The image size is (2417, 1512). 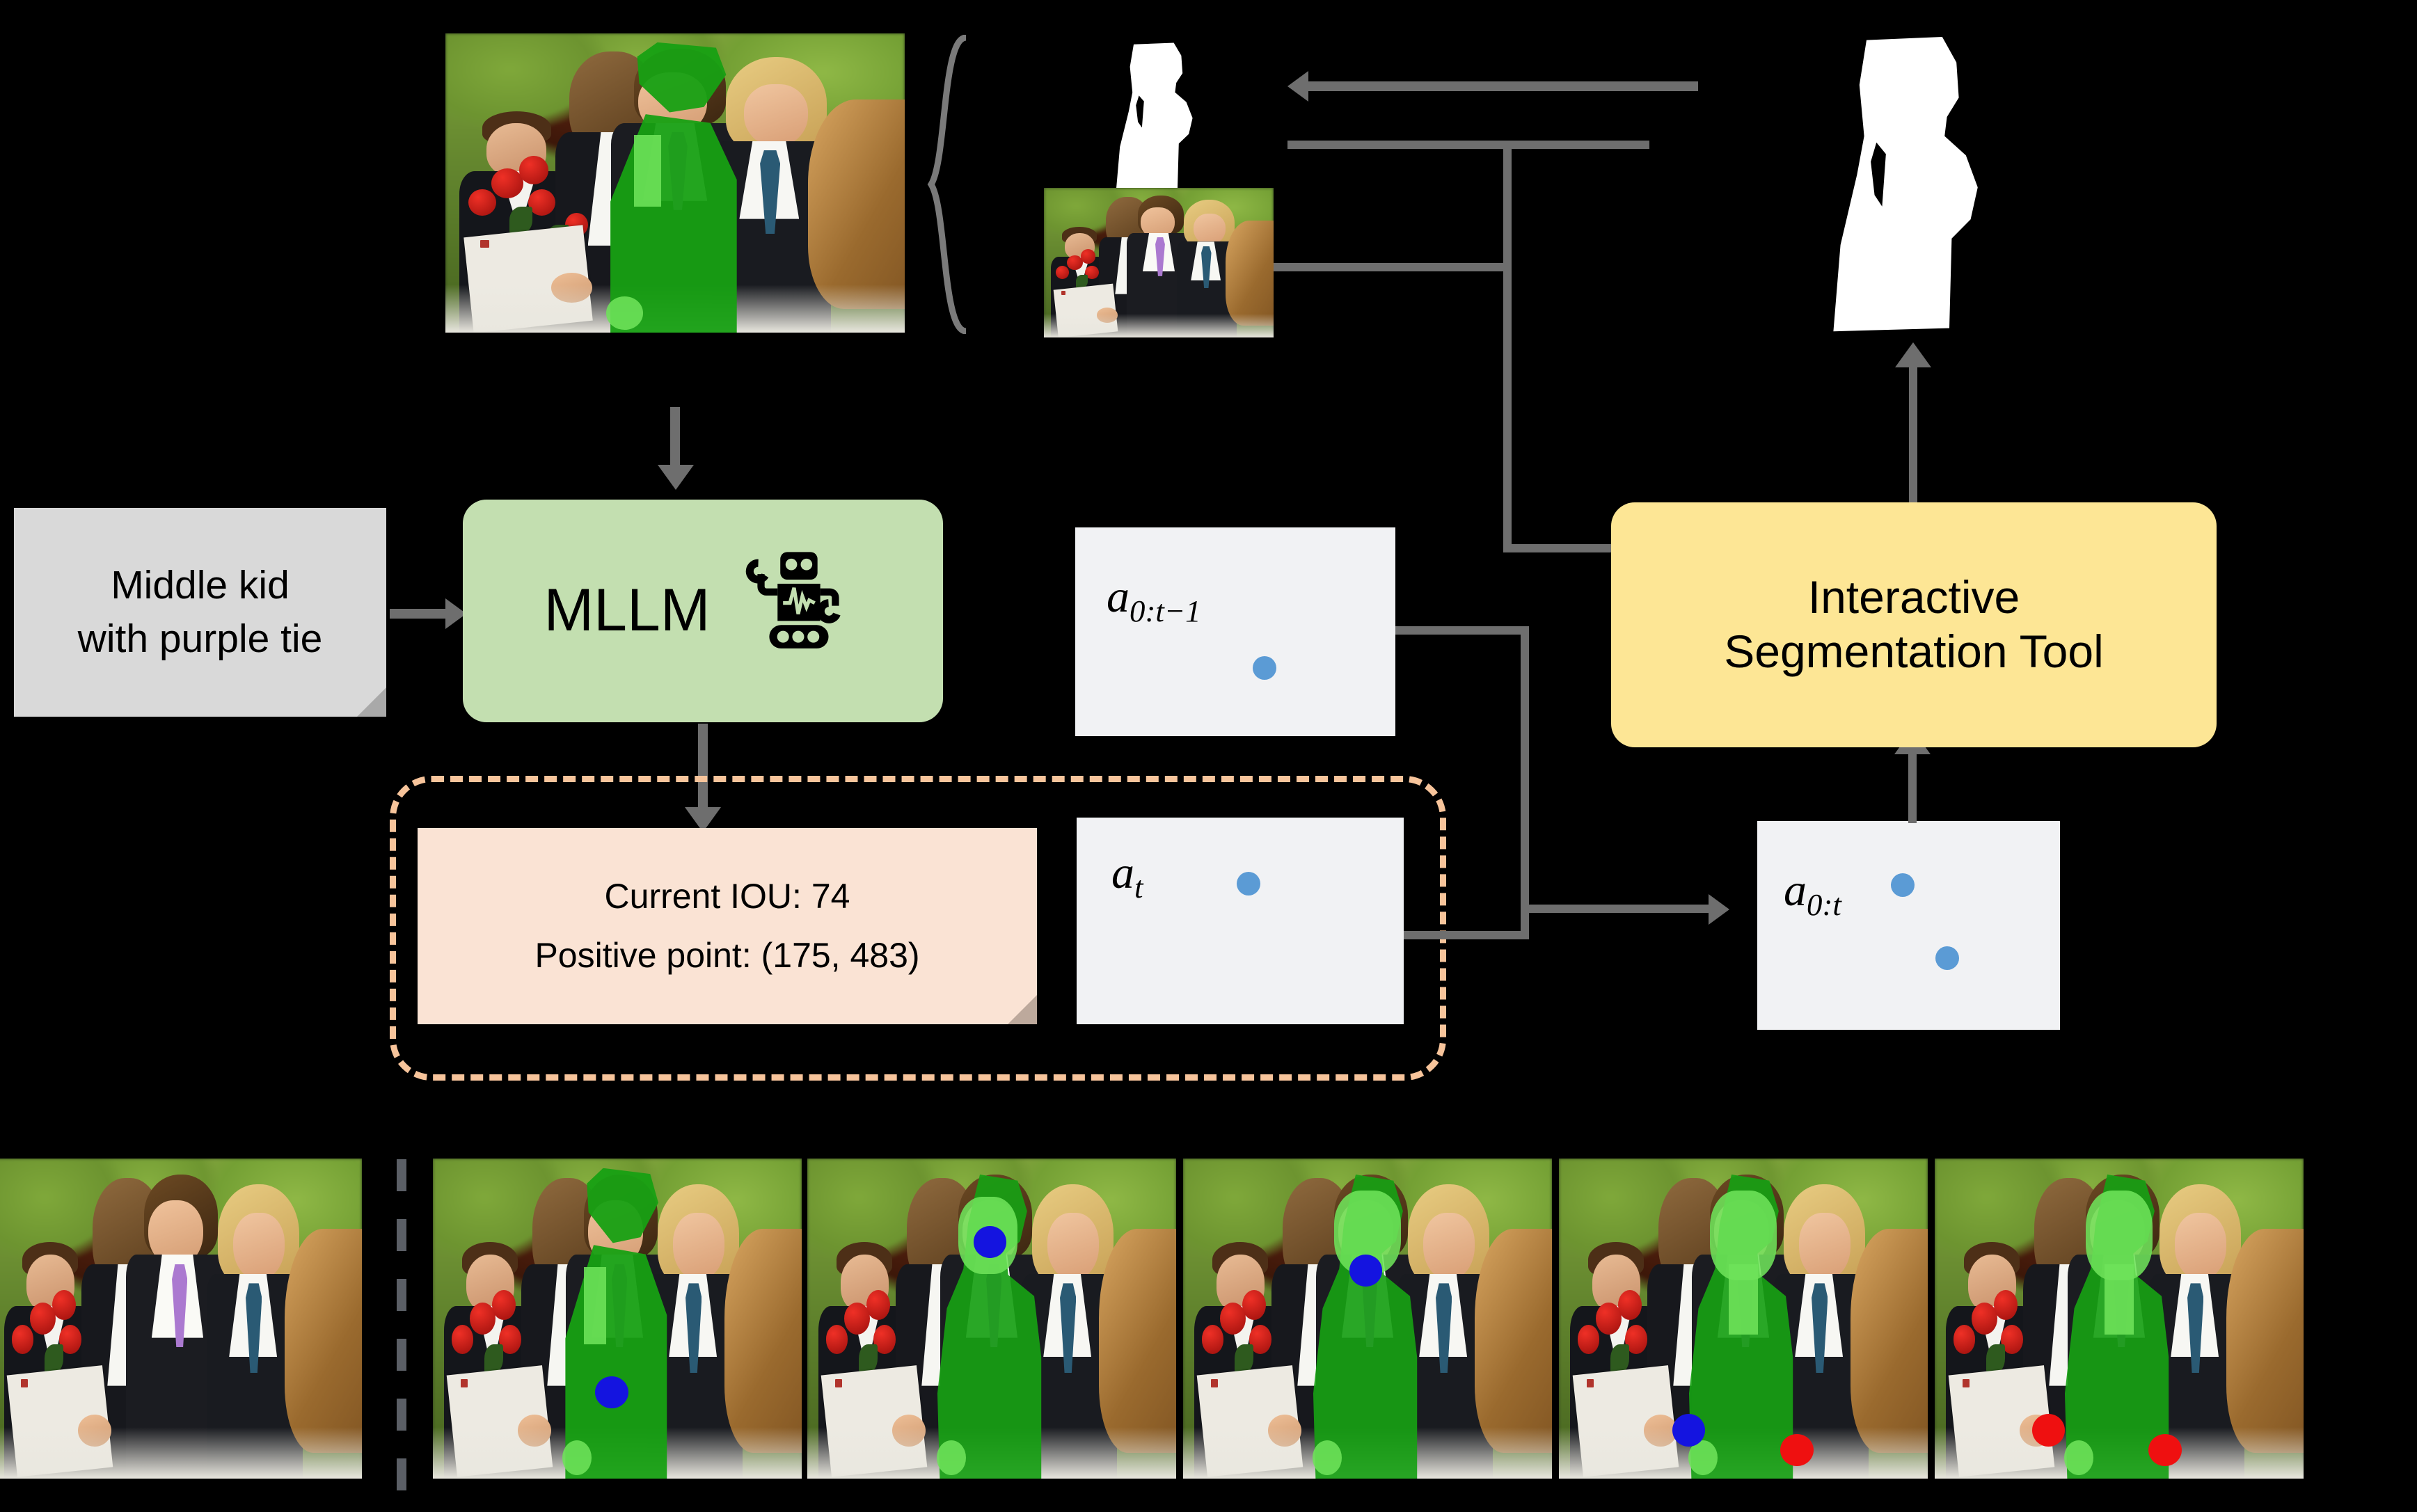 I want to click on route-mask-vertical-top, so click(x=1468, y=145).